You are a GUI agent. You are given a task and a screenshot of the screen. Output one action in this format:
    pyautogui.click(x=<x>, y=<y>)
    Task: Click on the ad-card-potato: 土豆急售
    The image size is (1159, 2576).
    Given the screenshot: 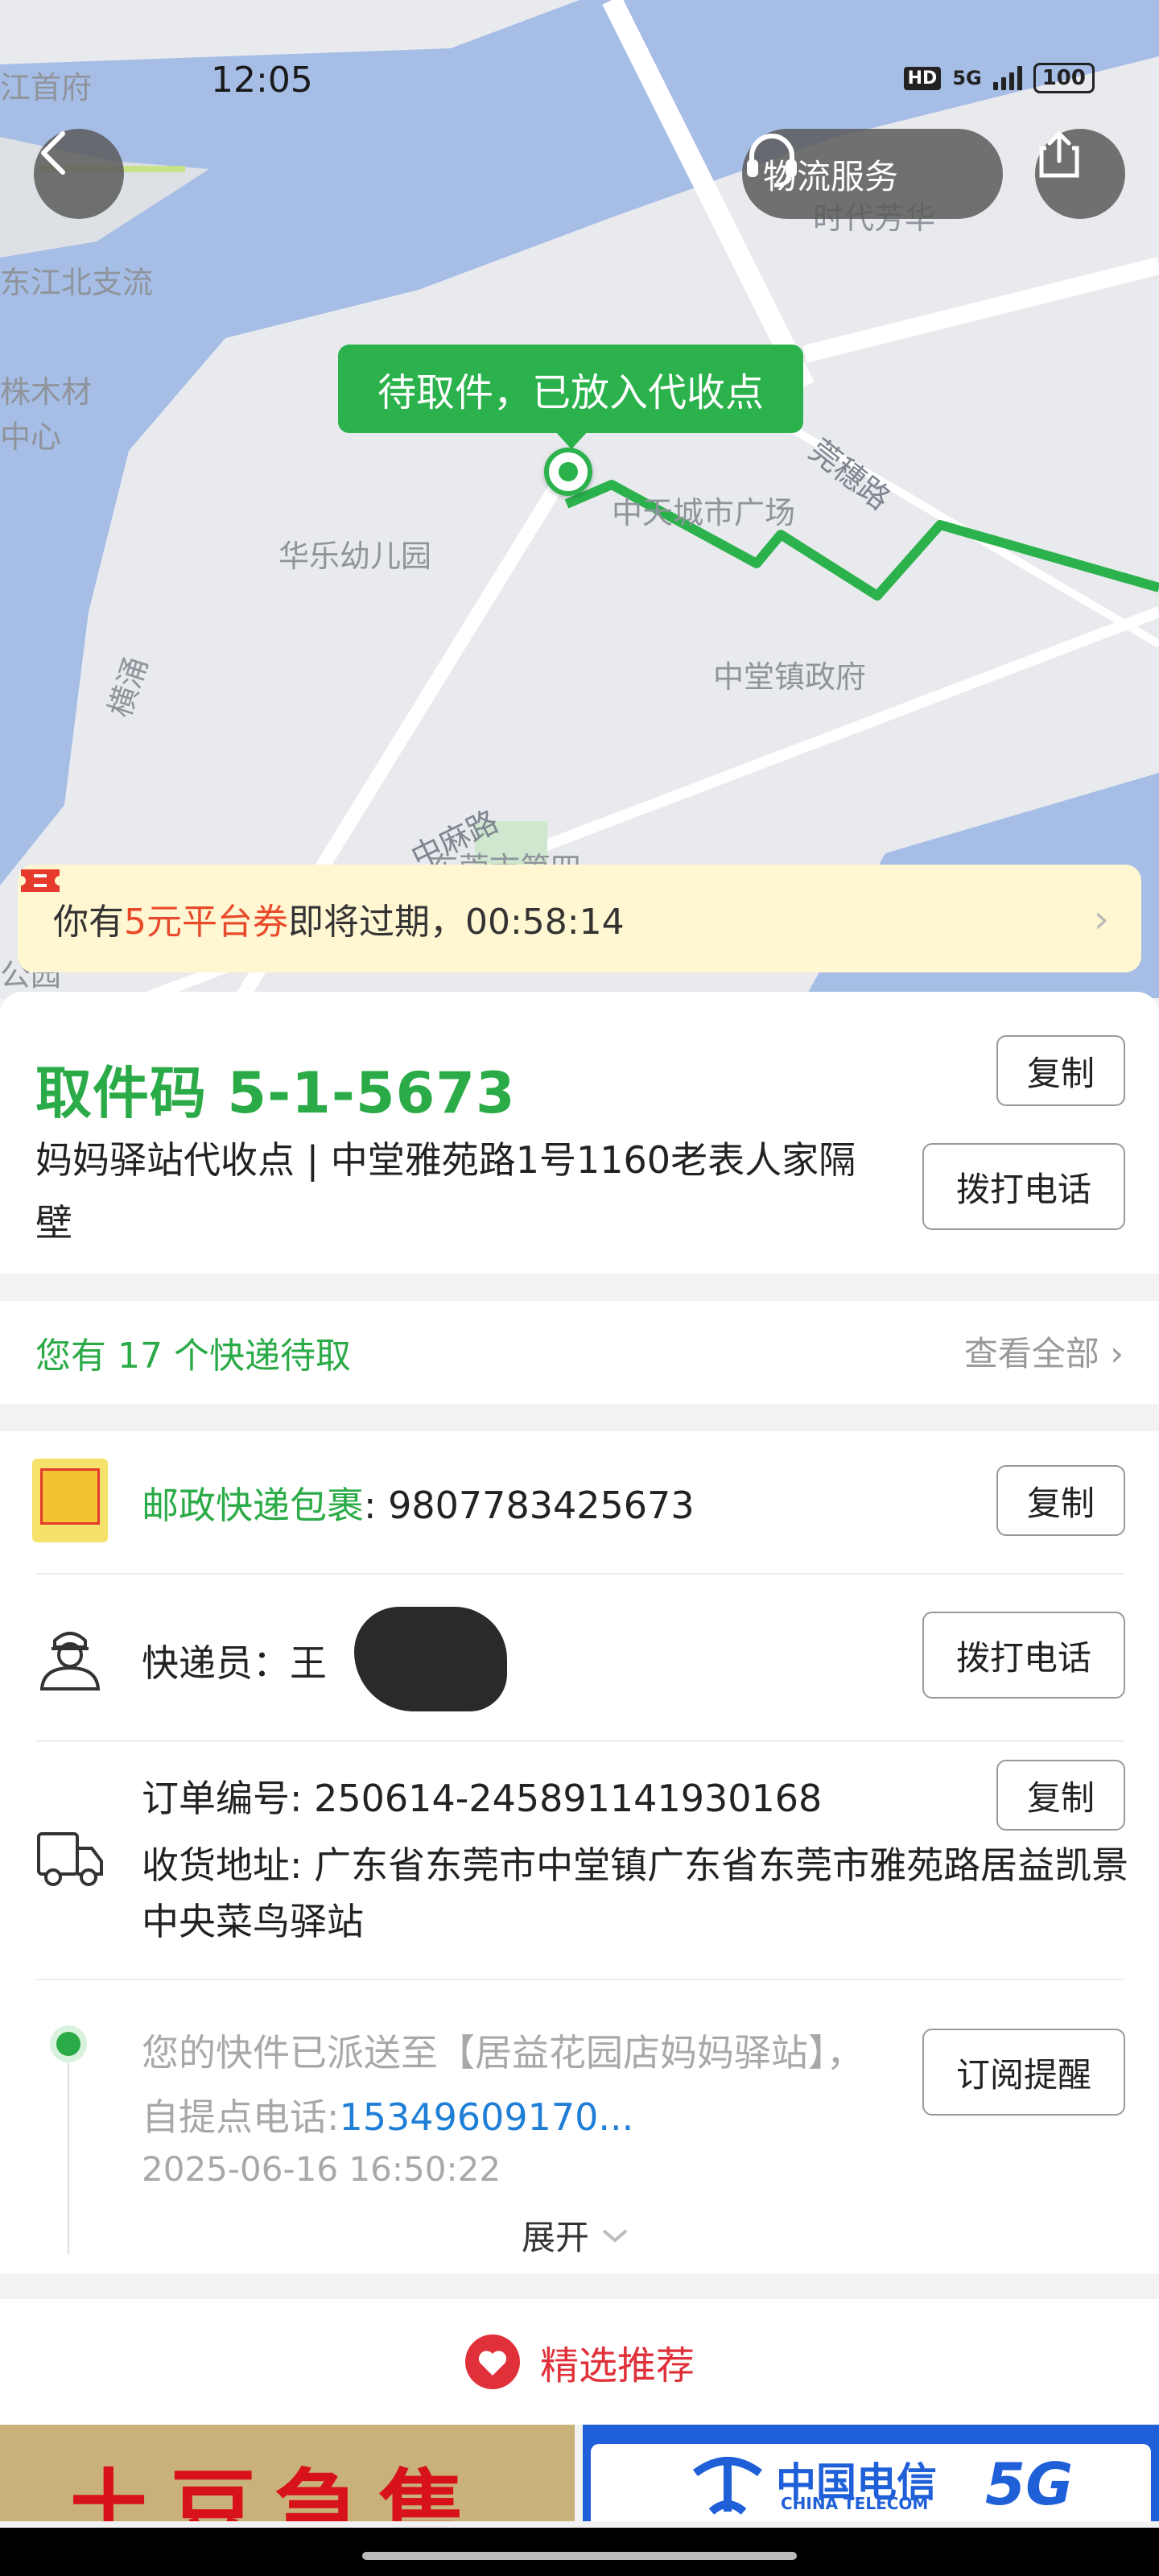 What is the action you would take?
    pyautogui.click(x=287, y=2473)
    